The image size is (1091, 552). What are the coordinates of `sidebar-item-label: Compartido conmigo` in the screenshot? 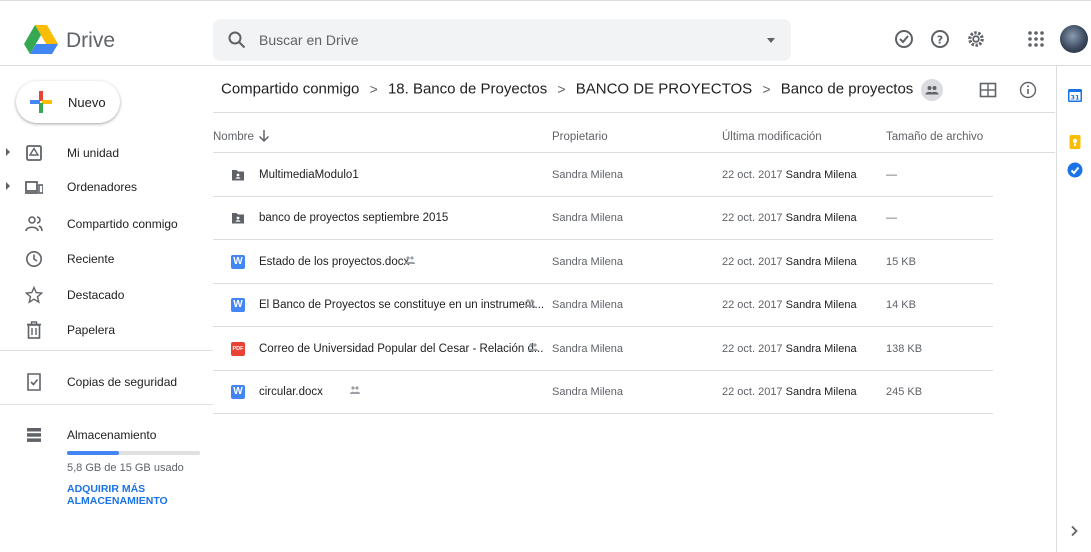 It's located at (122, 224).